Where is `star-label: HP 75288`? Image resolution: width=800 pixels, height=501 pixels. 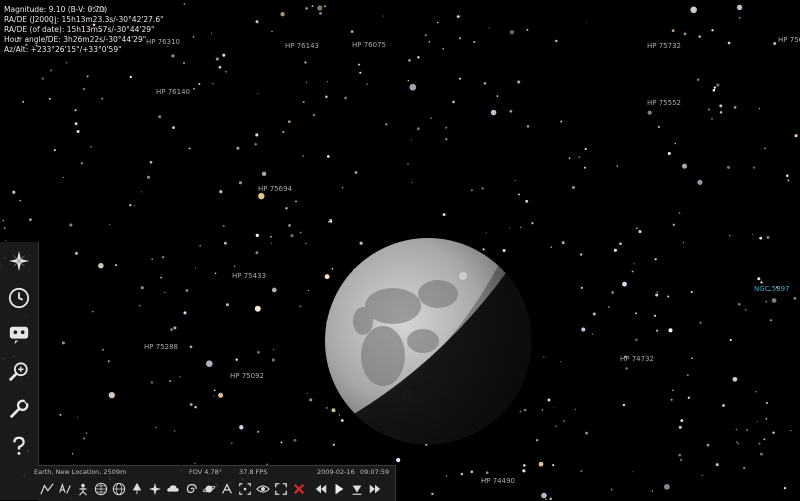 star-label: HP 75288 is located at coordinates (161, 347).